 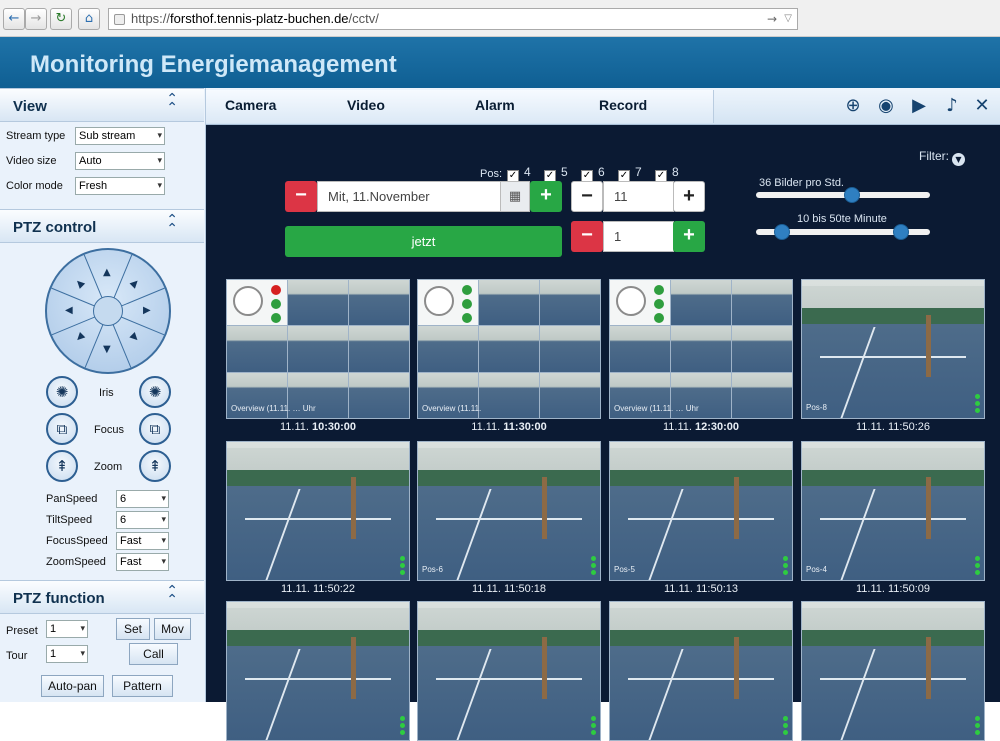 I want to click on iris-close-icon: ✺, so click(x=62, y=392).